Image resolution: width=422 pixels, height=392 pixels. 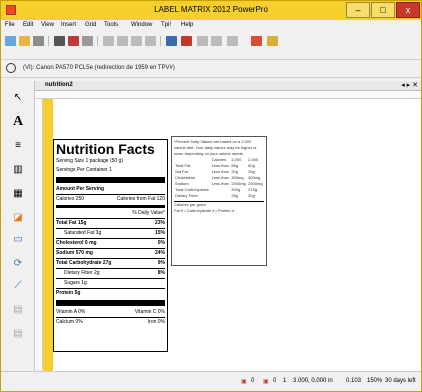 What do you see at coordinates (110, 253) in the screenshot?
I see `nutrient-row: Sodium 570 mg 24%` at bounding box center [110, 253].